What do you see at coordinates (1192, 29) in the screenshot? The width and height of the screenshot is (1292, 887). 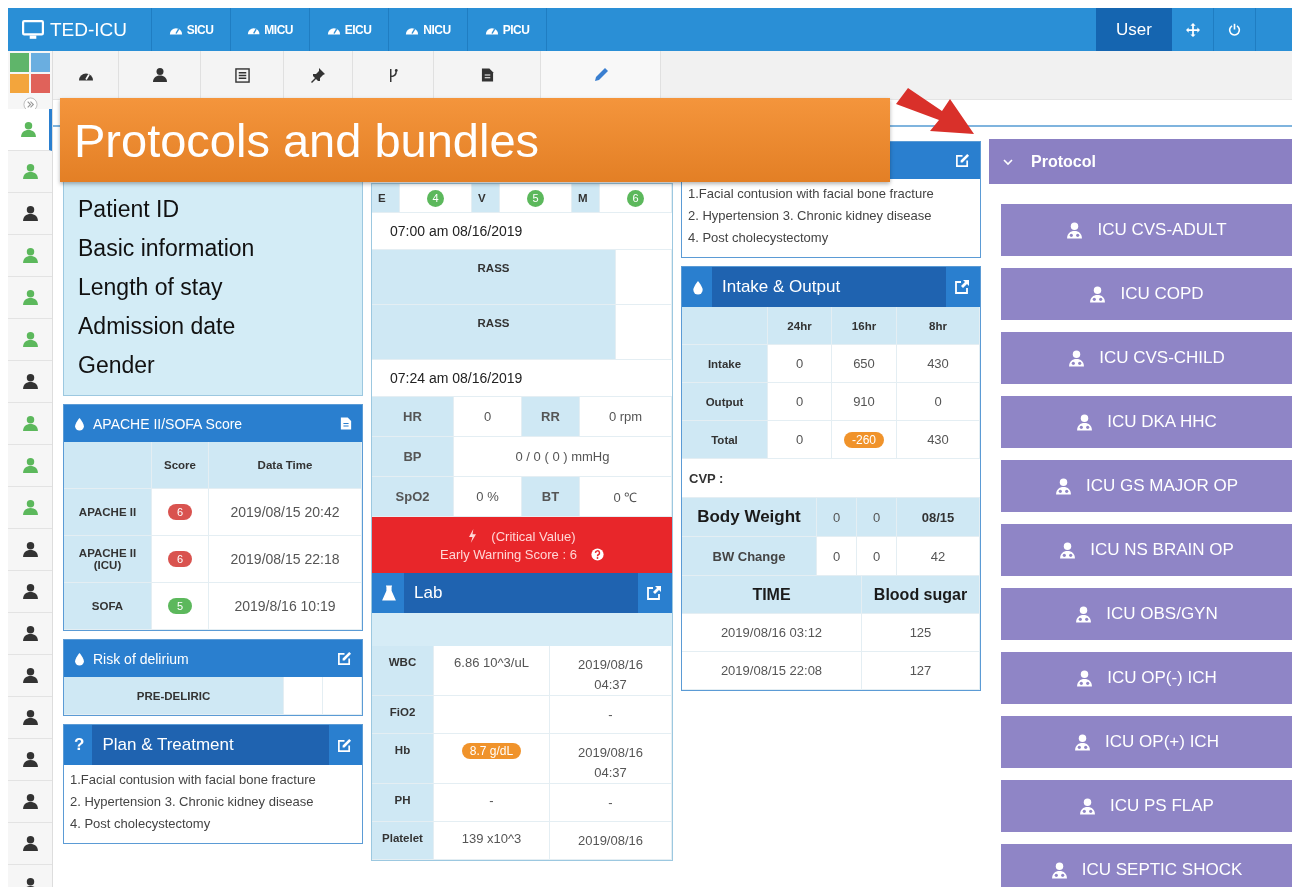 I see `move-icon` at bounding box center [1192, 29].